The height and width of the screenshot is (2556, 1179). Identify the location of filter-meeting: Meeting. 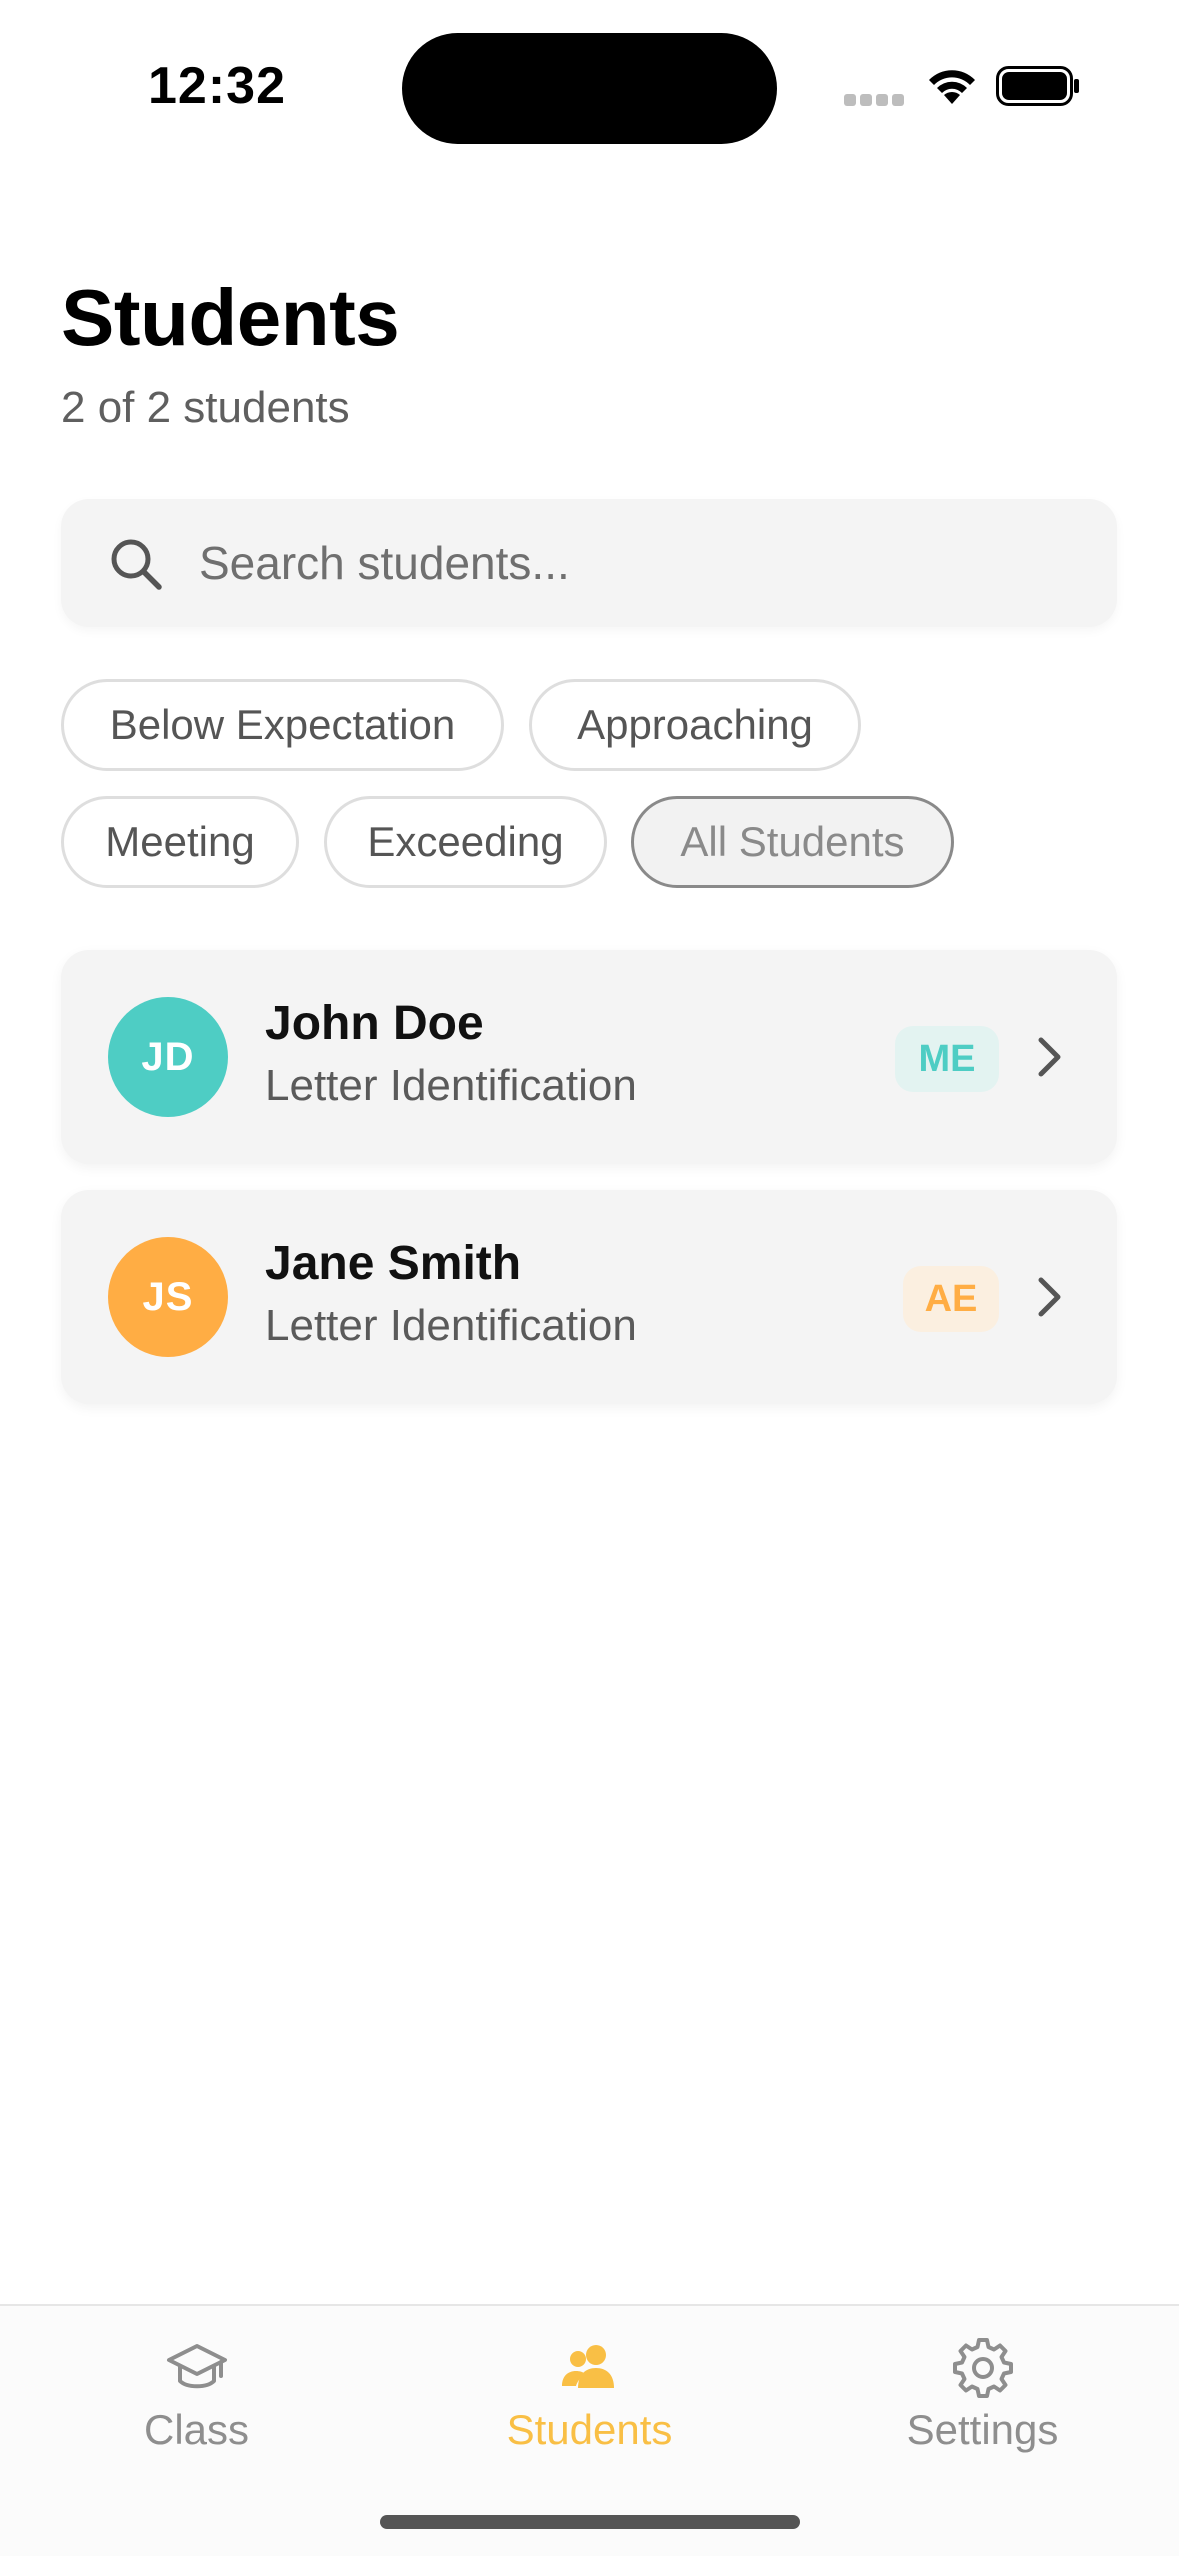
(180, 842).